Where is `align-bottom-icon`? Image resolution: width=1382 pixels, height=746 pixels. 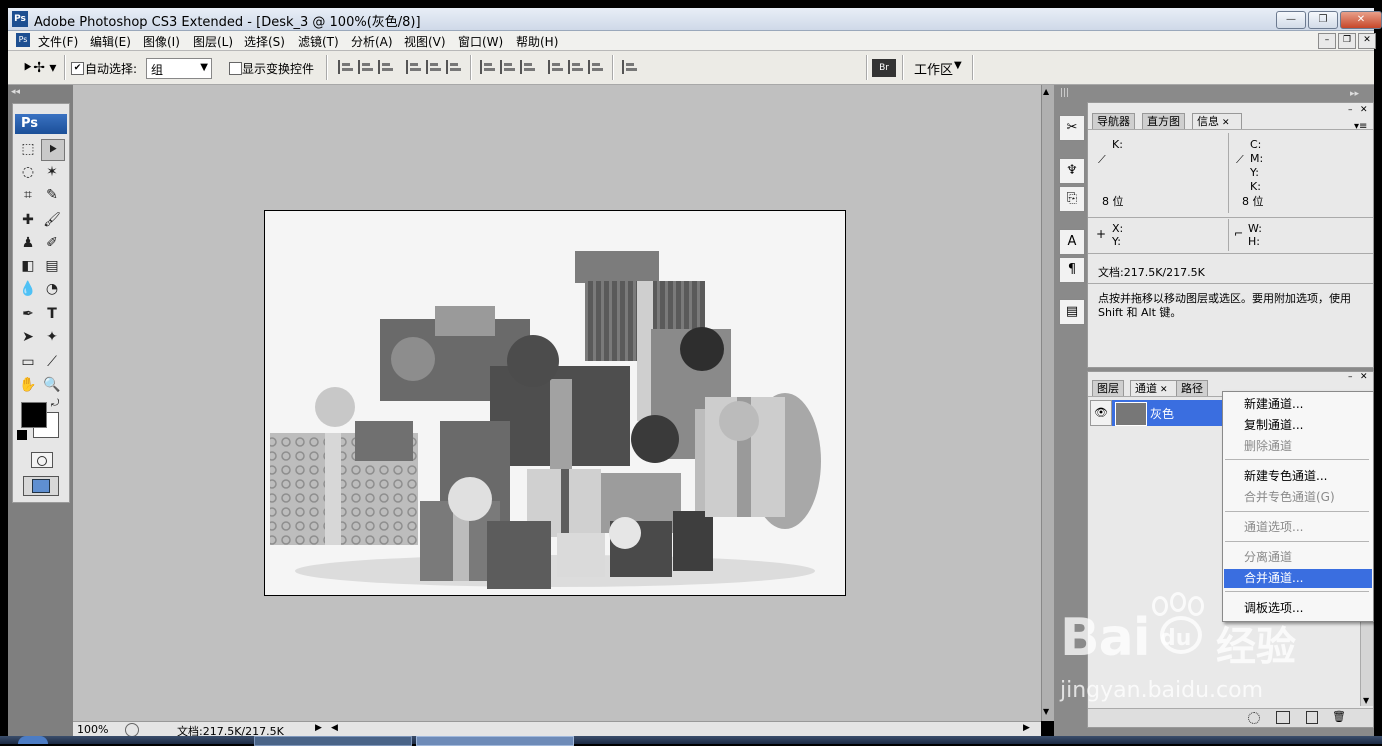 align-bottom-icon is located at coordinates (387, 67).